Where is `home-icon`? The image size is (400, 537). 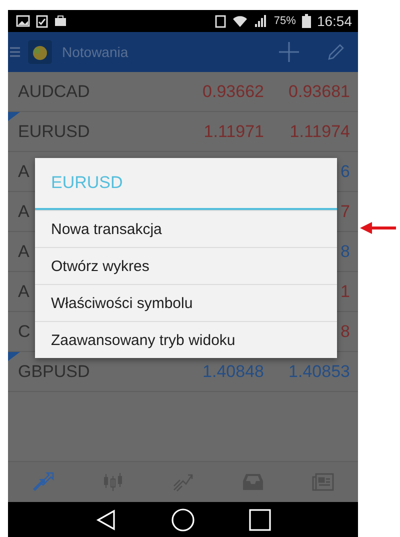
home-icon is located at coordinates (183, 520).